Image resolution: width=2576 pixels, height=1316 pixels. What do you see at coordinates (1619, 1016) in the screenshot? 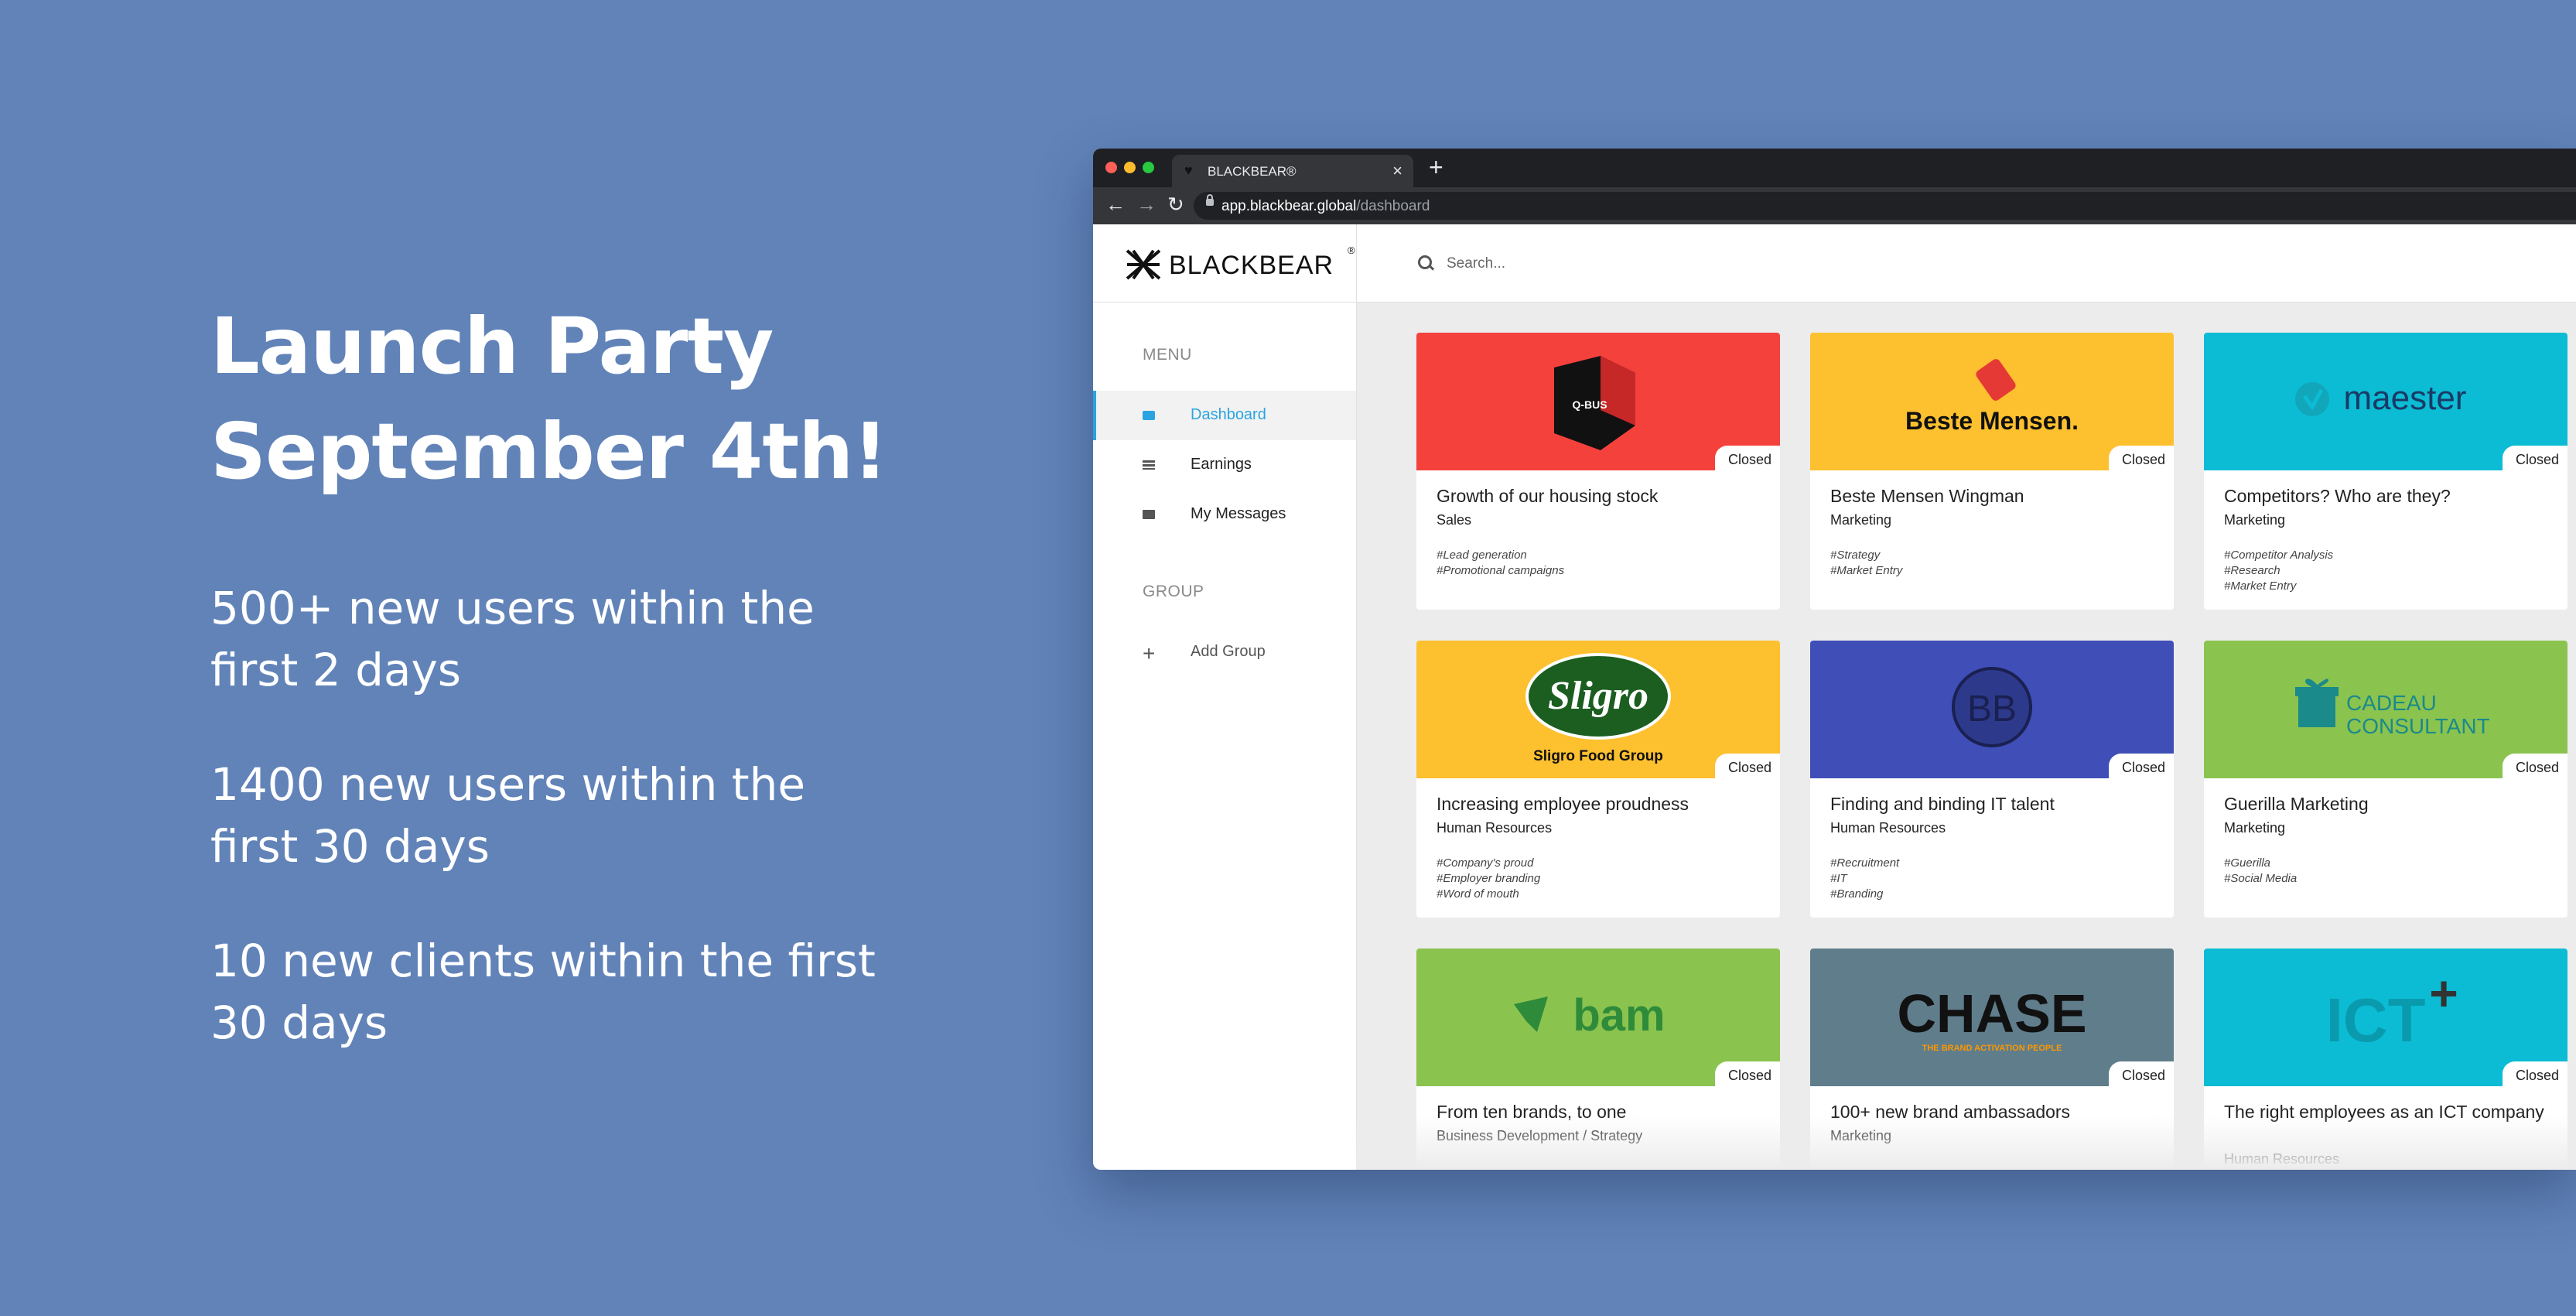
I see `brand-logo-text: bam` at bounding box center [1619, 1016].